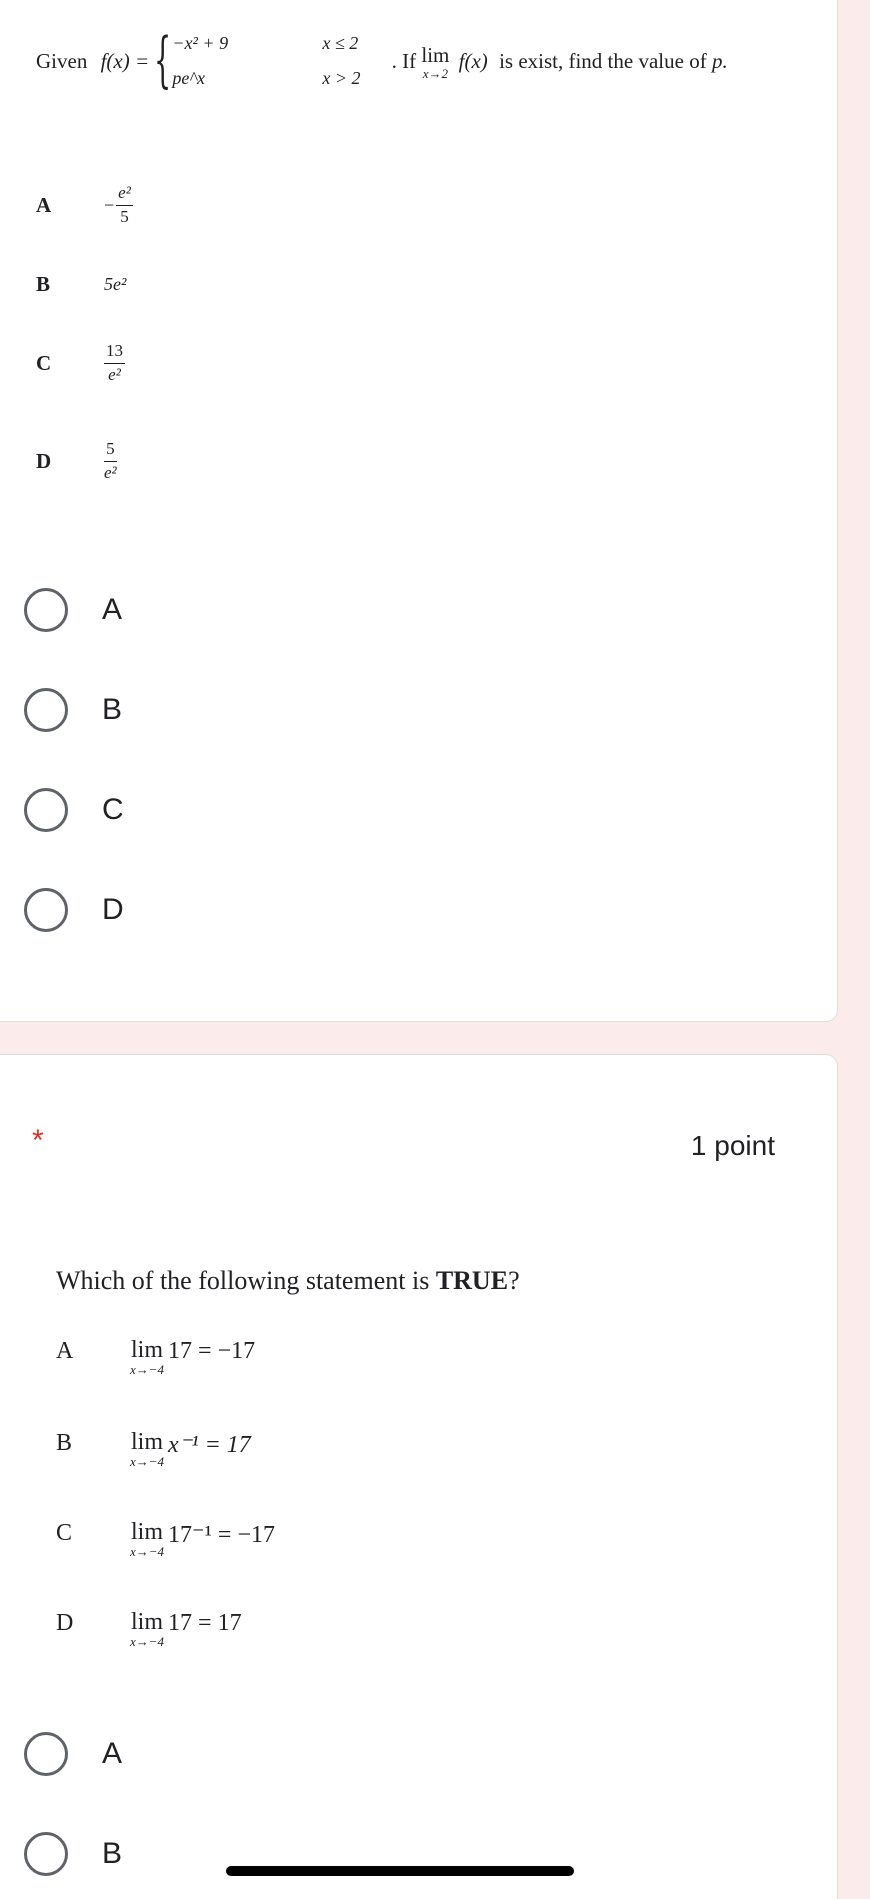 This screenshot has height=1899, width=870. I want to click on choice-b: B 5e², so click(81, 284).